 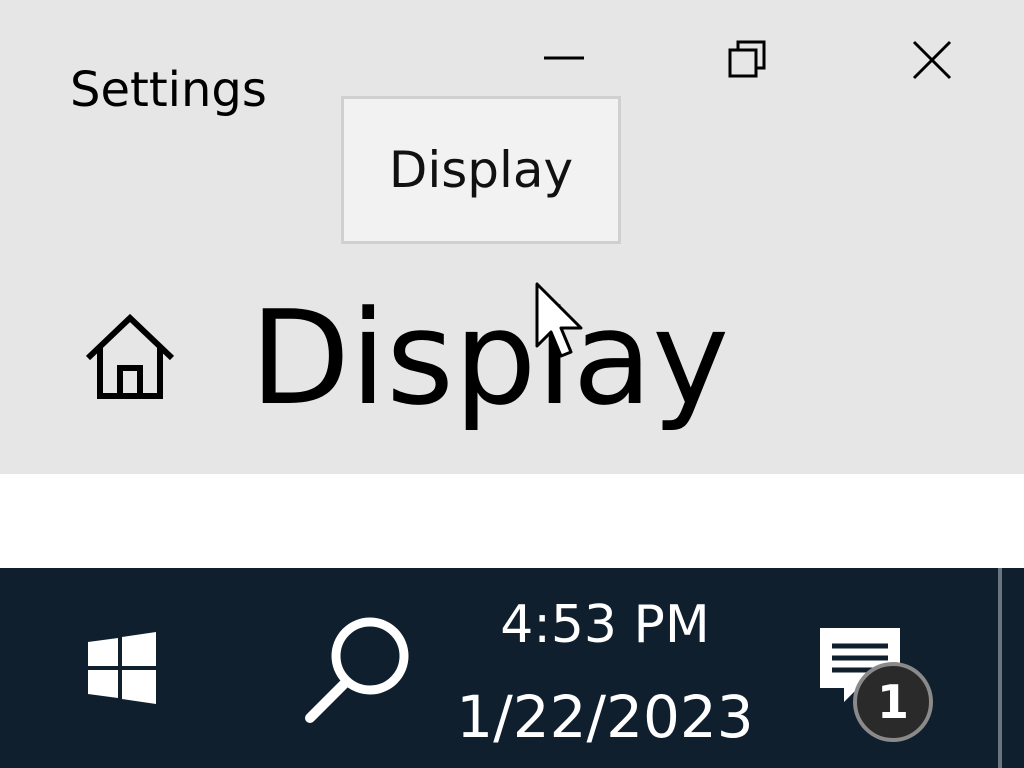 I want to click on content-area, so click(x=512, y=521).